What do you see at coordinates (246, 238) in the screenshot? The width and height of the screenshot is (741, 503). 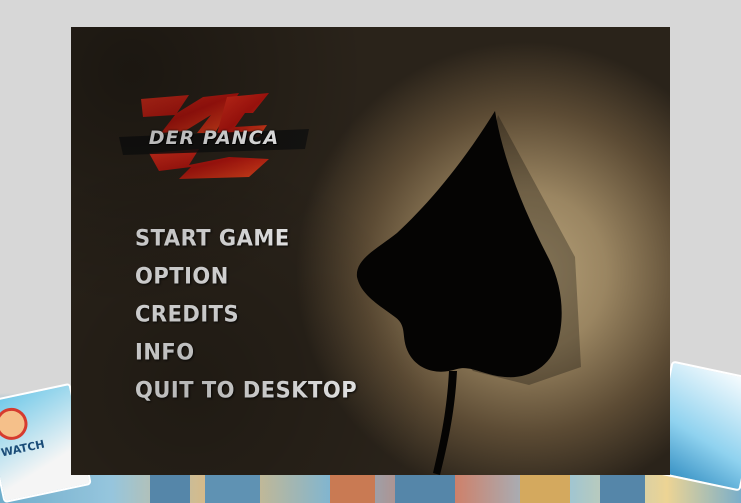 I see `menu-start-game-button: START GAME` at bounding box center [246, 238].